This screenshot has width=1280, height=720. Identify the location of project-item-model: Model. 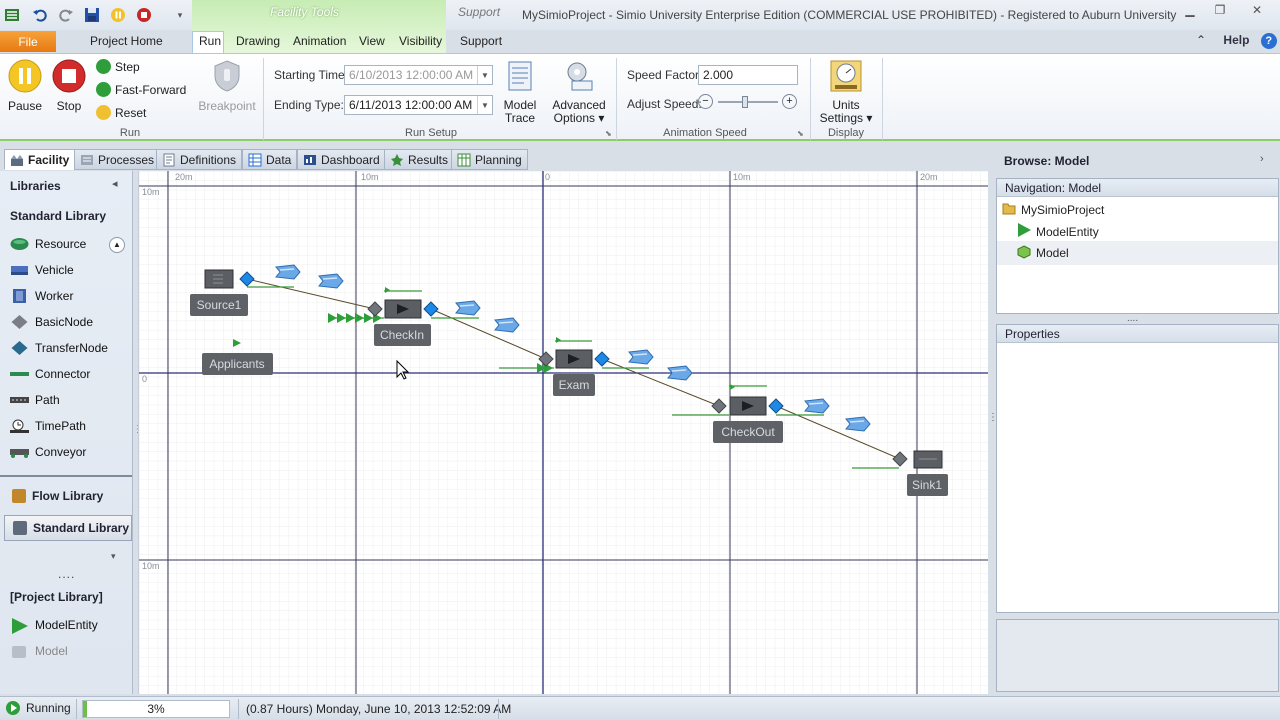
(39, 651).